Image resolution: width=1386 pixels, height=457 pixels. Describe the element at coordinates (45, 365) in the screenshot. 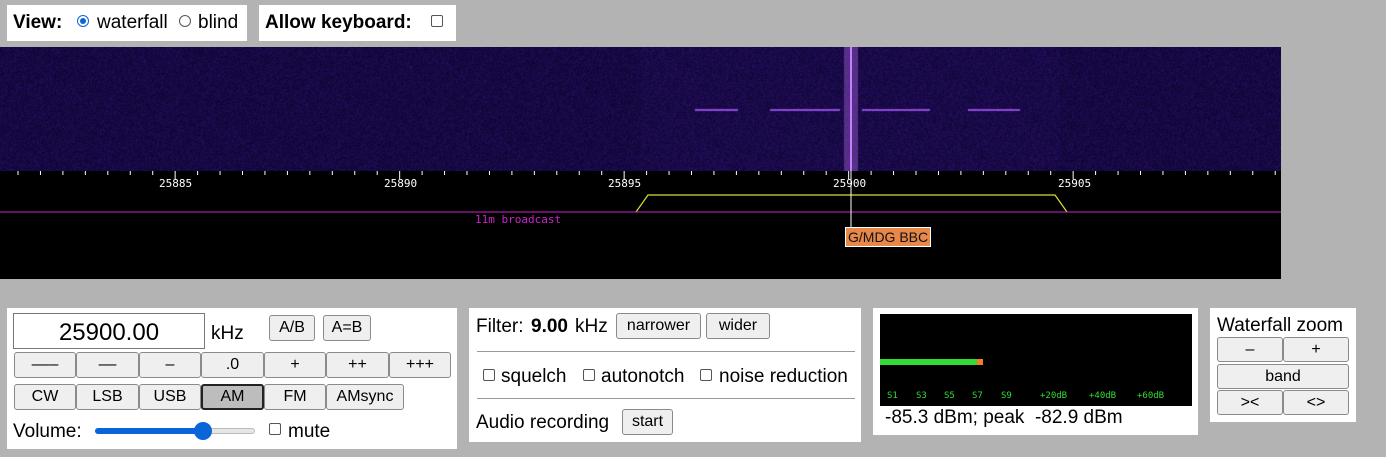

I see `step-down-3-button: –––` at that location.